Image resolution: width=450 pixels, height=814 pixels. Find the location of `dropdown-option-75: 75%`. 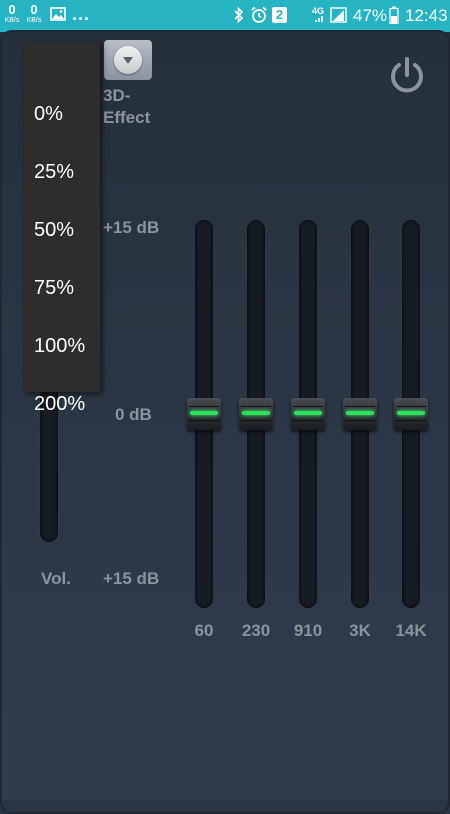

dropdown-option-75: 75% is located at coordinates (67, 288).